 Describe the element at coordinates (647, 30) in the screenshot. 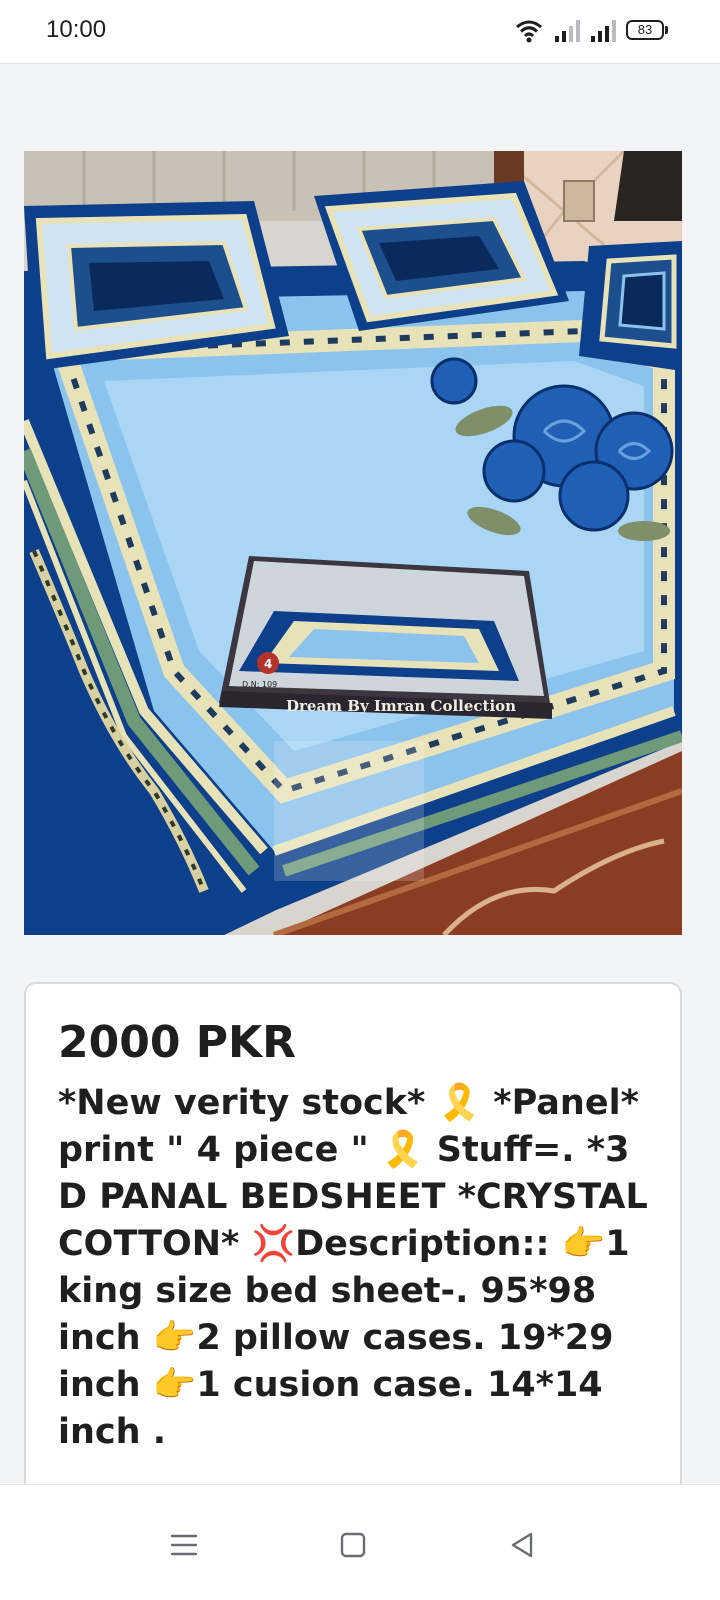

I see `battery-icon: 83` at that location.